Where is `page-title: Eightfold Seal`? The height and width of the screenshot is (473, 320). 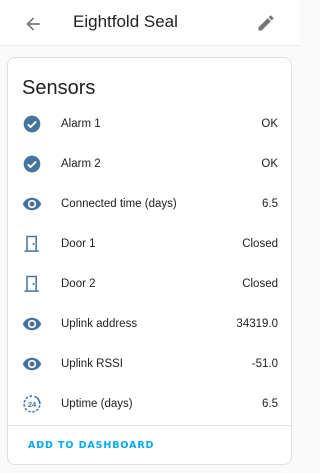
page-title: Eightfold Seal is located at coordinates (125, 21).